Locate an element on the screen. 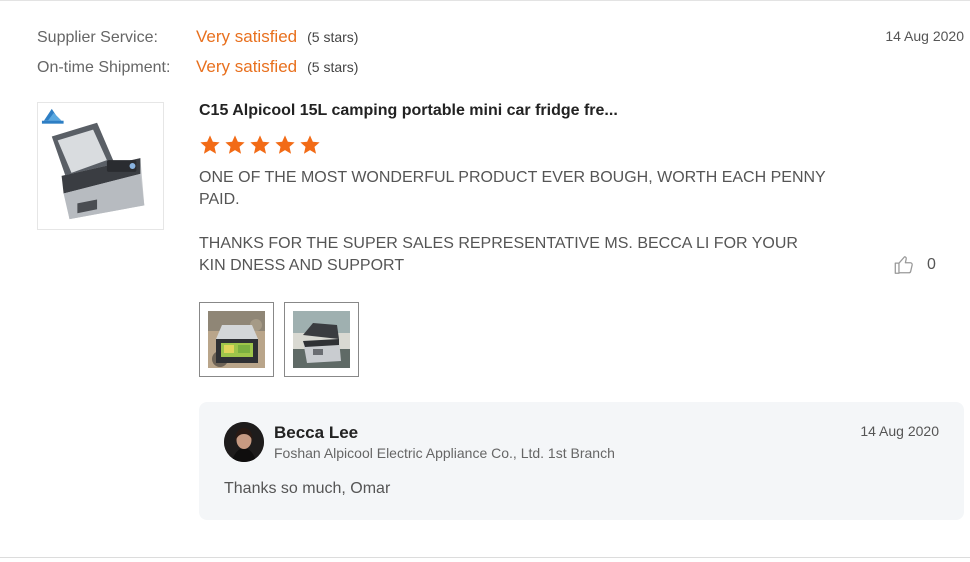  product-image is located at coordinates (100, 166).